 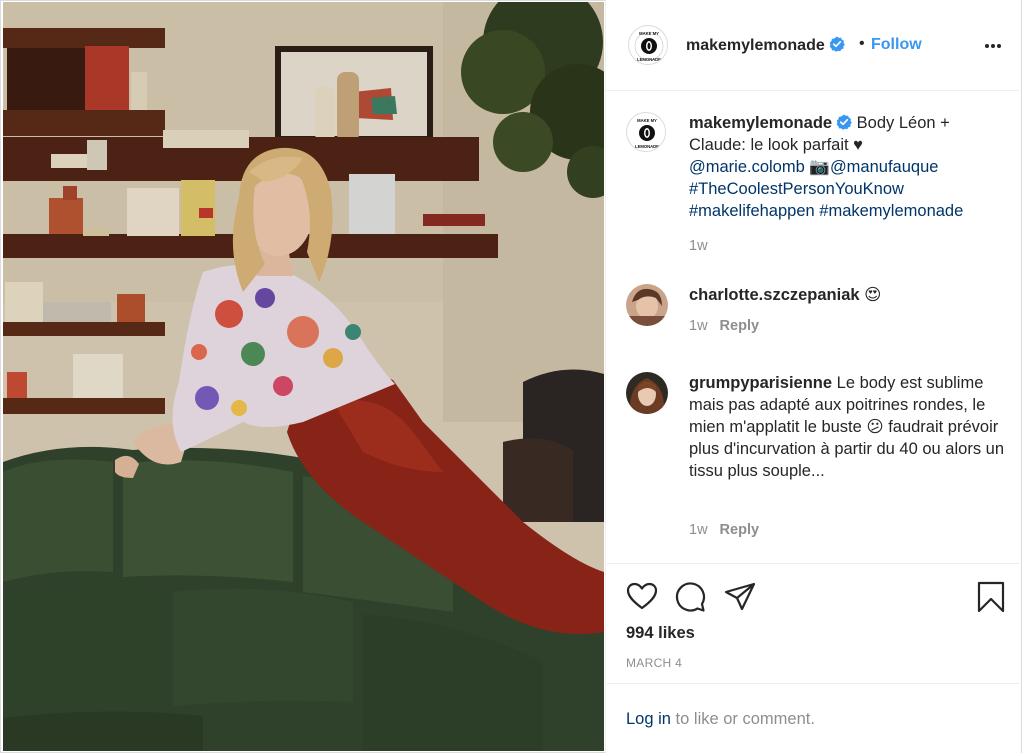 I want to click on header-username: makemylemonade, so click(x=765, y=45).